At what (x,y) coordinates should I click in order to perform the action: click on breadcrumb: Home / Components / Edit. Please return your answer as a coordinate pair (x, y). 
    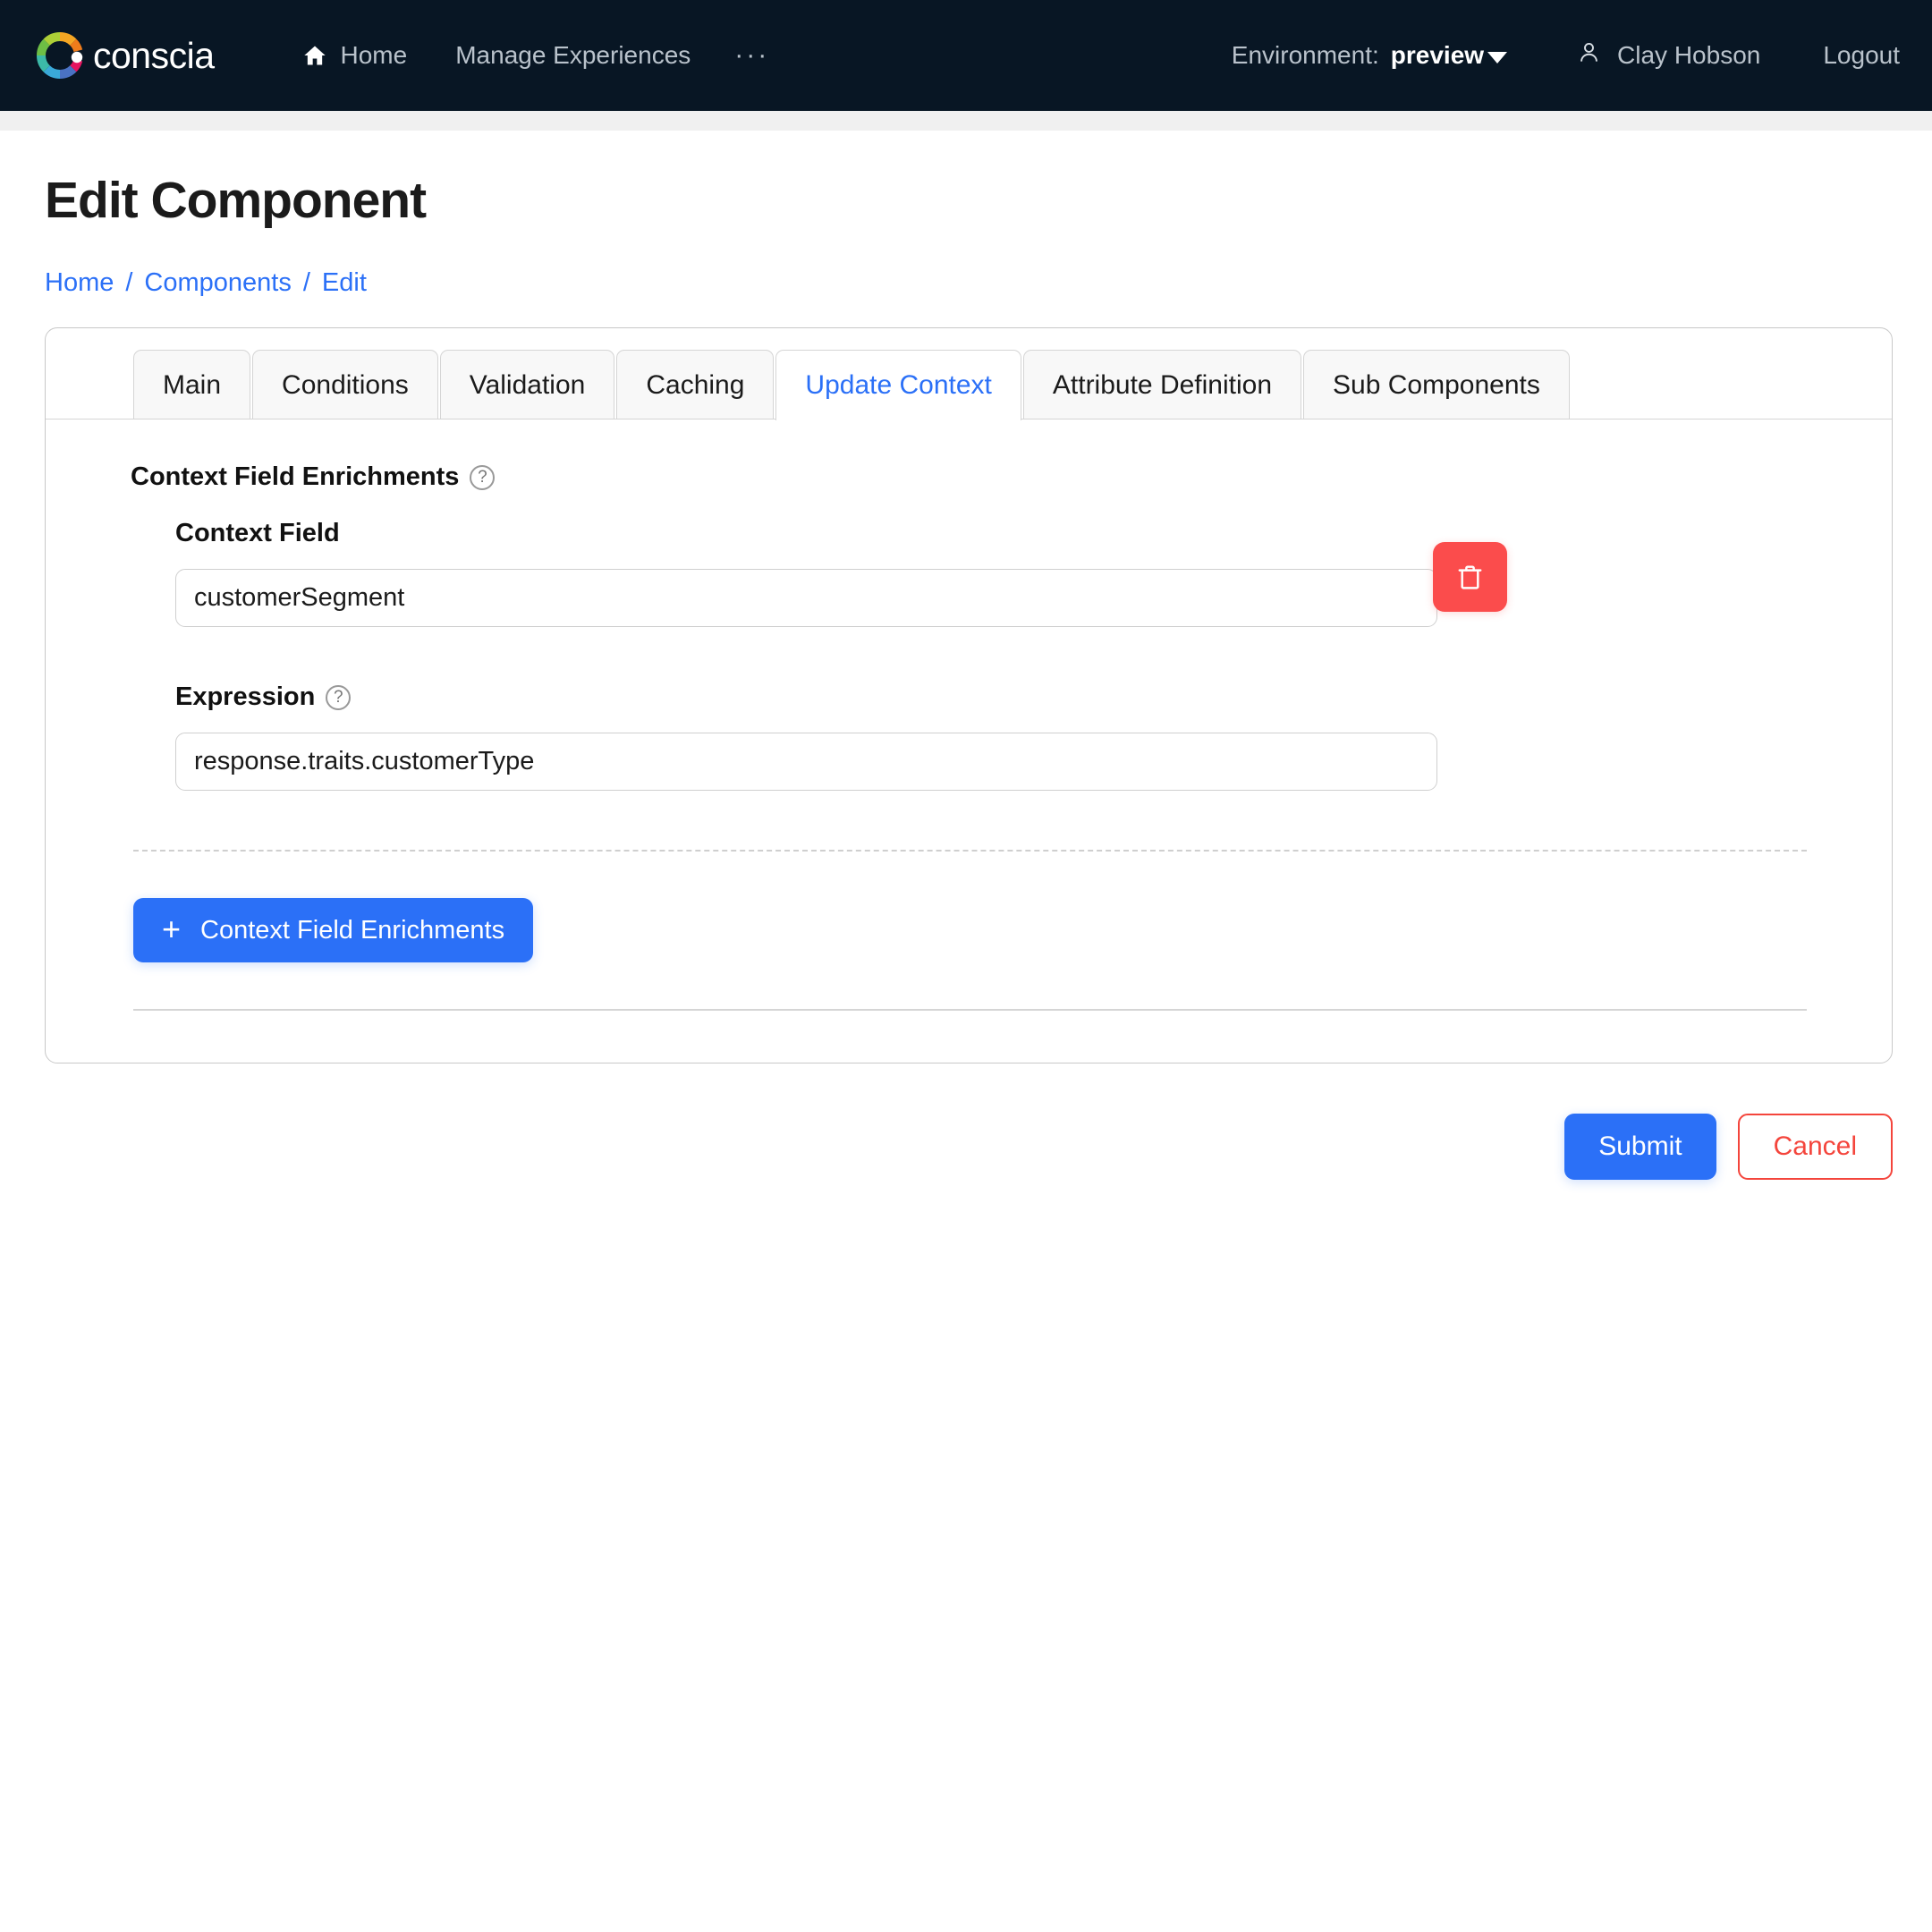
    Looking at the image, I should click on (966, 283).